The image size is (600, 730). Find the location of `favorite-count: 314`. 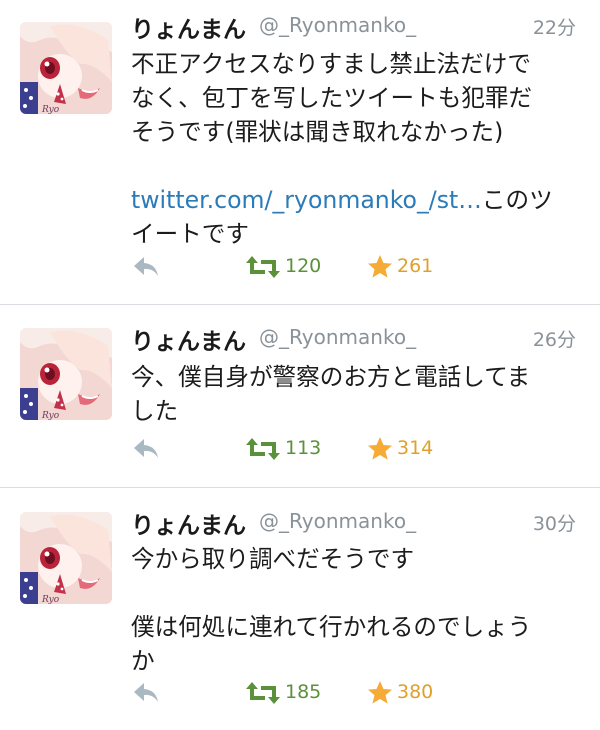

favorite-count: 314 is located at coordinates (415, 448).